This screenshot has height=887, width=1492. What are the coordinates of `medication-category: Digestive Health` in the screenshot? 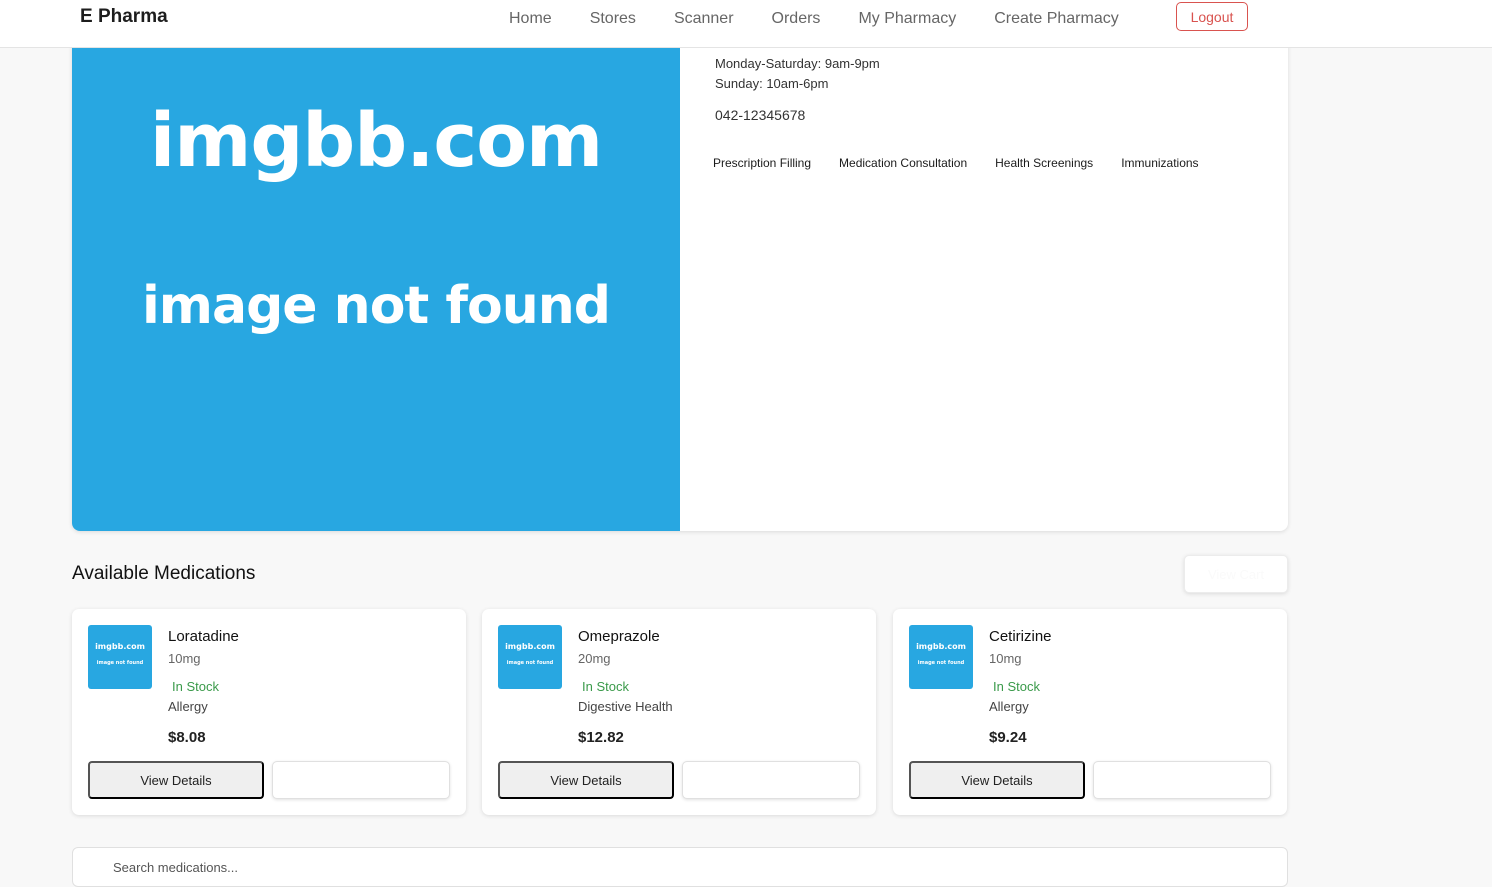 It's located at (625, 706).